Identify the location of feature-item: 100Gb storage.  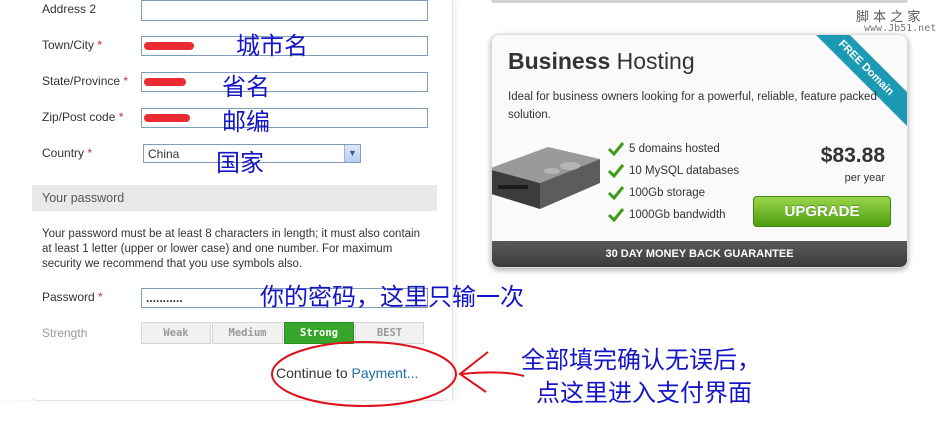
(673, 193).